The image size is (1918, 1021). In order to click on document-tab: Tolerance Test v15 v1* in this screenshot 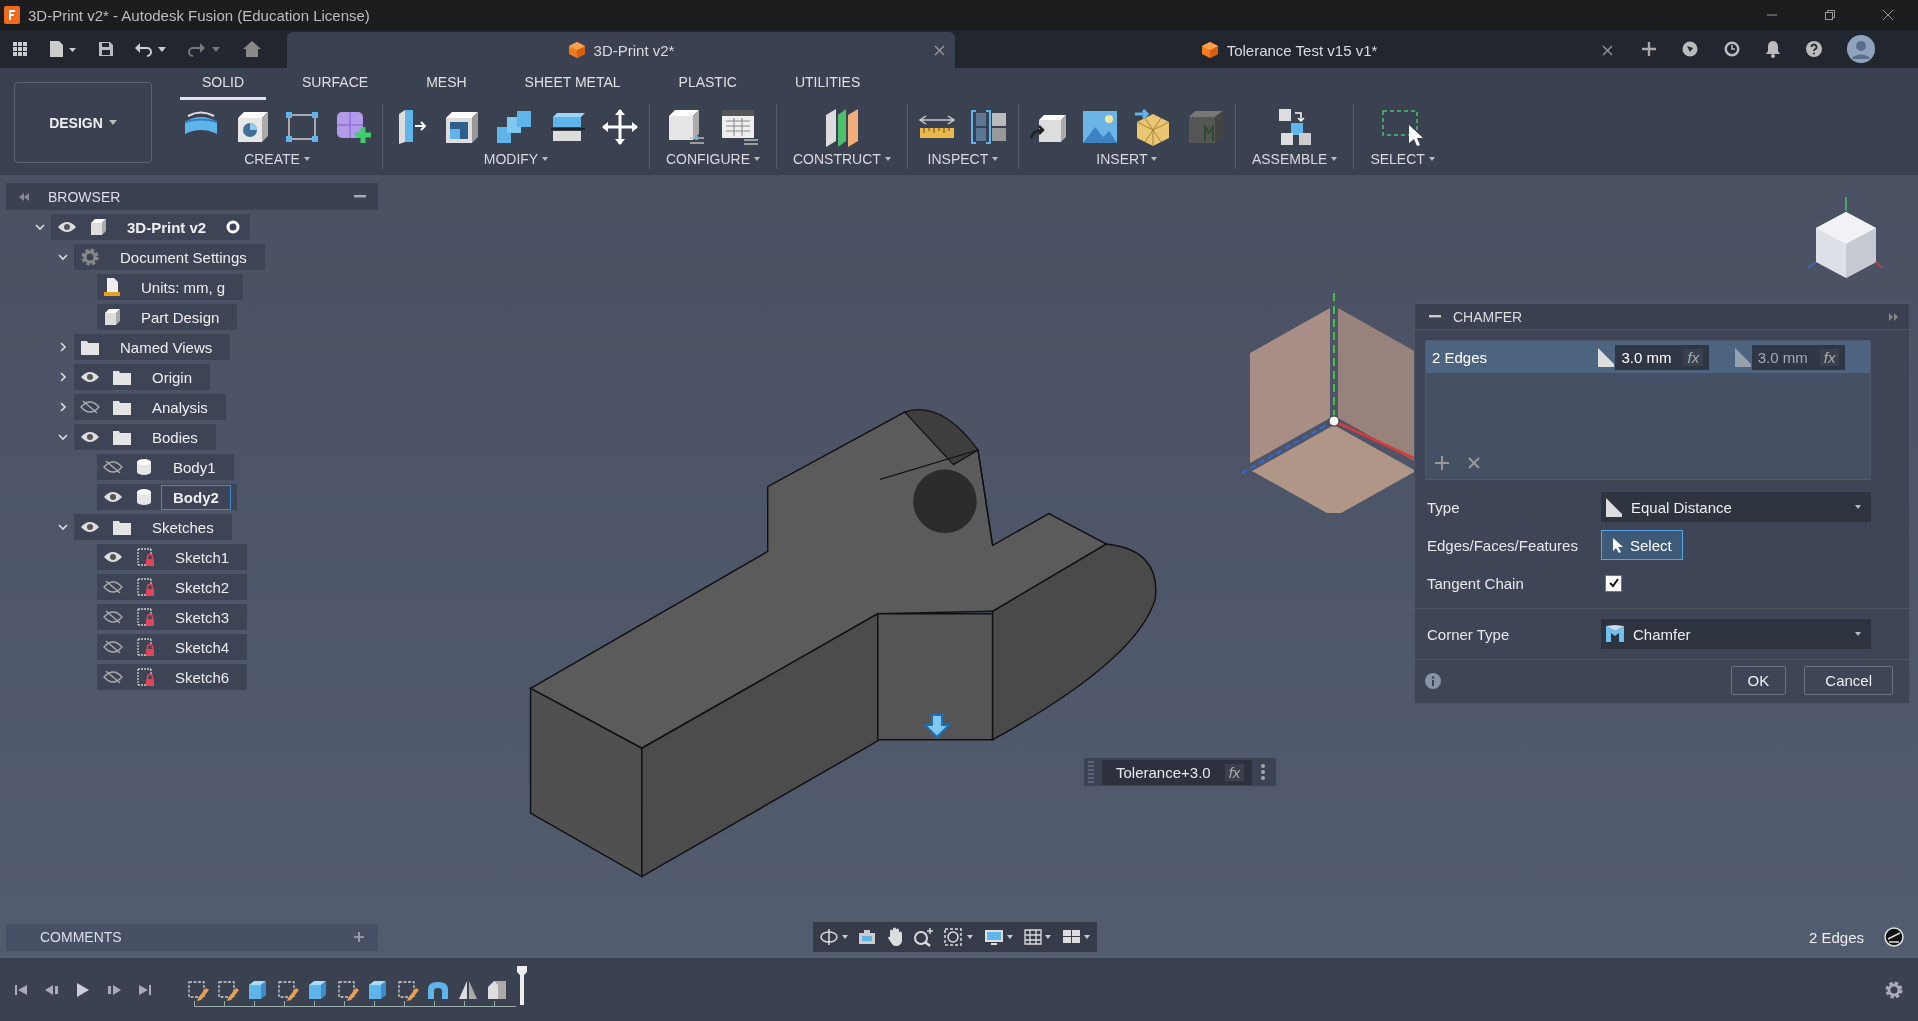, I will do `click(1289, 50)`.